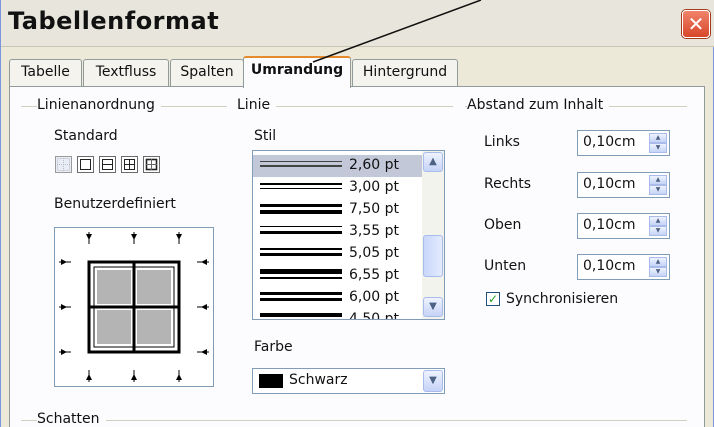 This screenshot has width=714, height=427. What do you see at coordinates (338, 210) in the screenshot?
I see `list-item-style-2: 7,50 pt` at bounding box center [338, 210].